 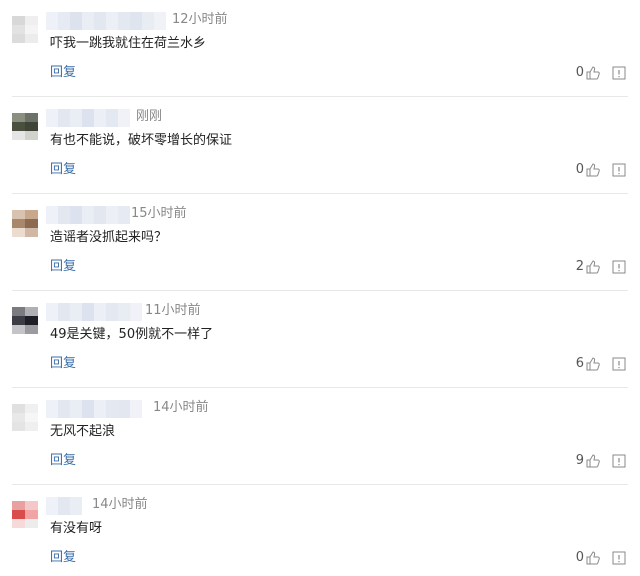 I want to click on like-control: 6, so click(x=588, y=364).